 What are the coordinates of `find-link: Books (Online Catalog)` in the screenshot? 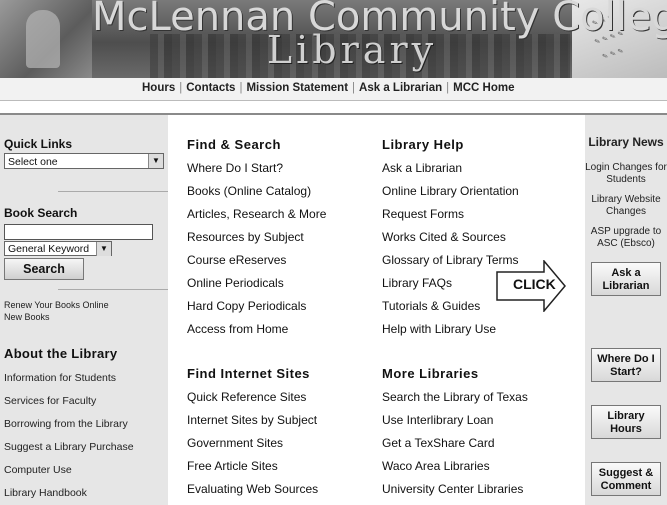 It's located at (249, 191).